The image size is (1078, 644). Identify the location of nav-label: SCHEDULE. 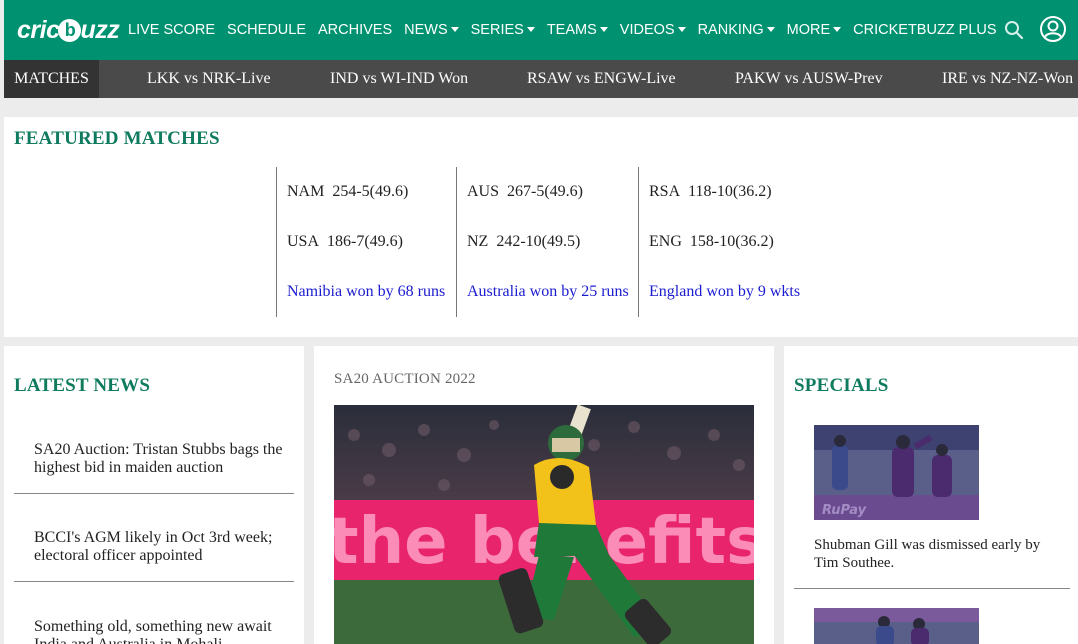
(266, 30).